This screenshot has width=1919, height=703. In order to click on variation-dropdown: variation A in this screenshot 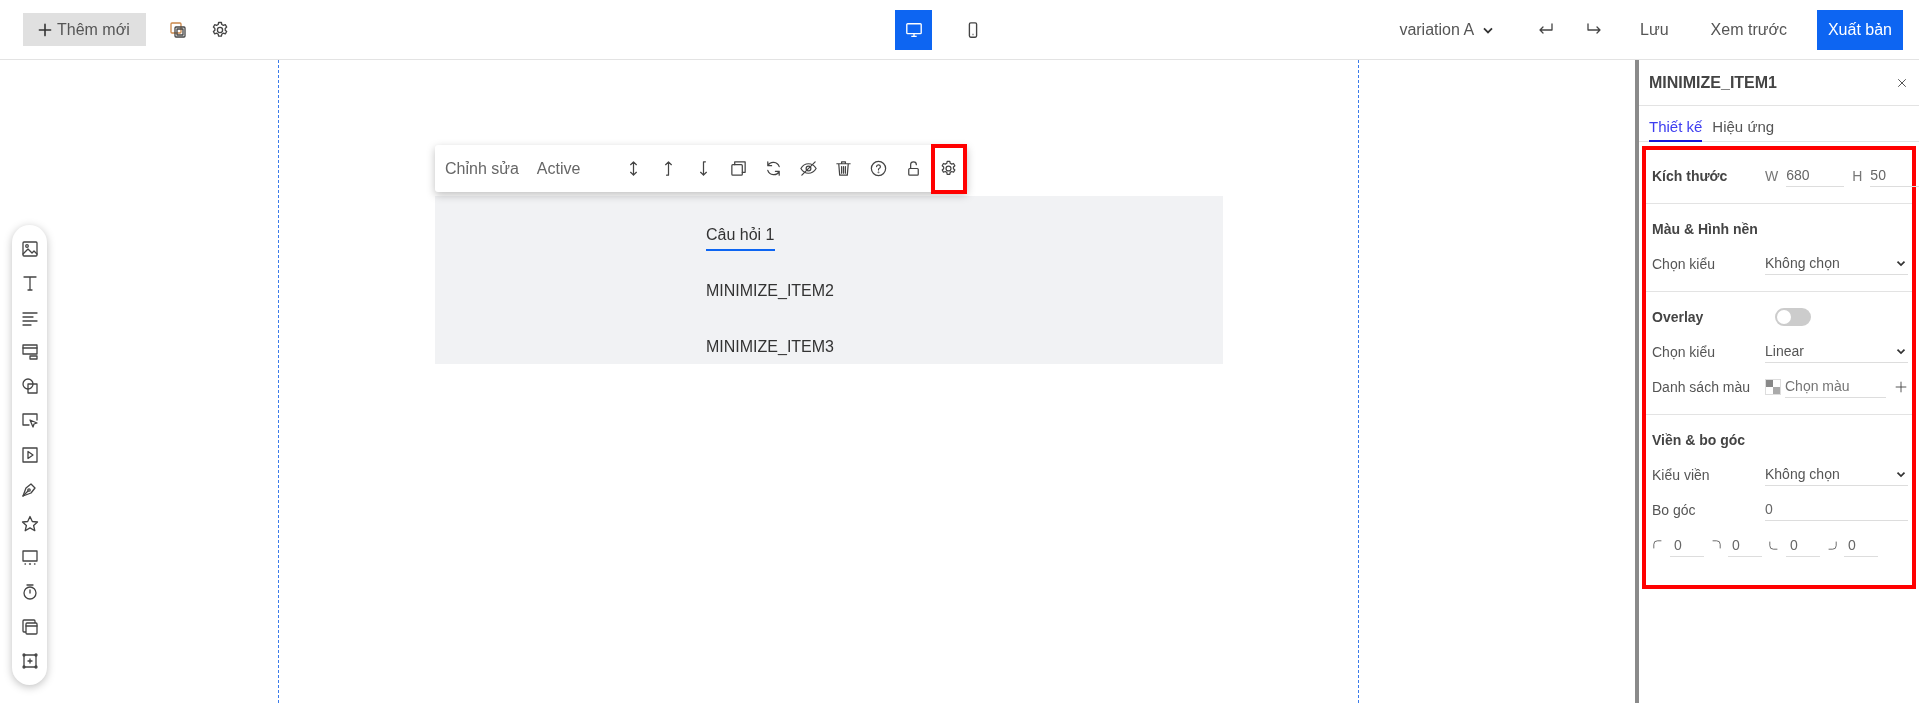, I will do `click(1448, 29)`.